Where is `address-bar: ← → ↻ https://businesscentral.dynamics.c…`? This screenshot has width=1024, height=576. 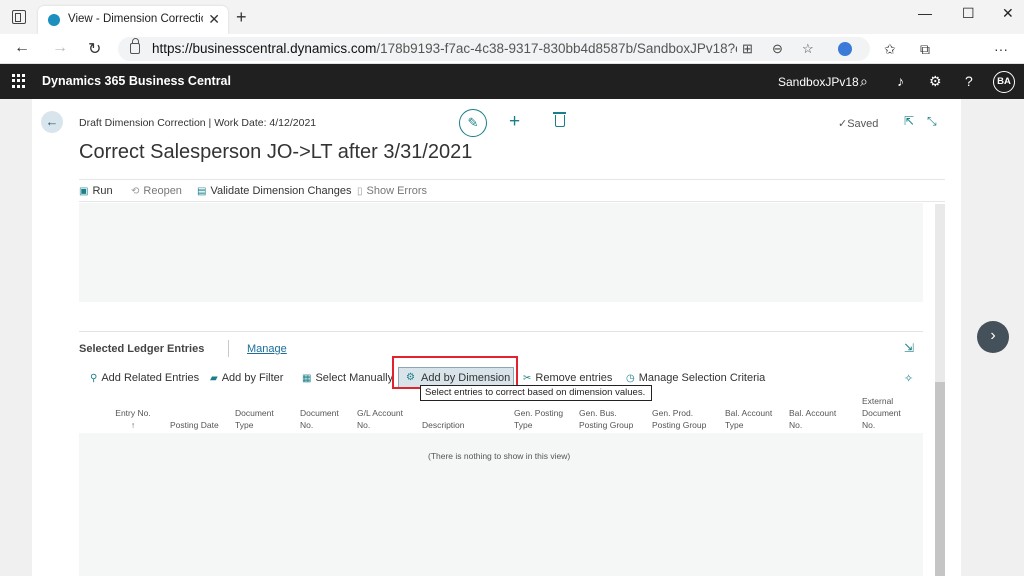
address-bar: ← → ↻ https://businesscentral.dynamics.c… is located at coordinates (512, 63).